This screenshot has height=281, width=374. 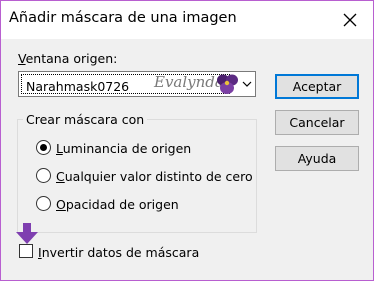 What do you see at coordinates (22, 58) in the screenshot?
I see `source-window-label-key: V` at bounding box center [22, 58].